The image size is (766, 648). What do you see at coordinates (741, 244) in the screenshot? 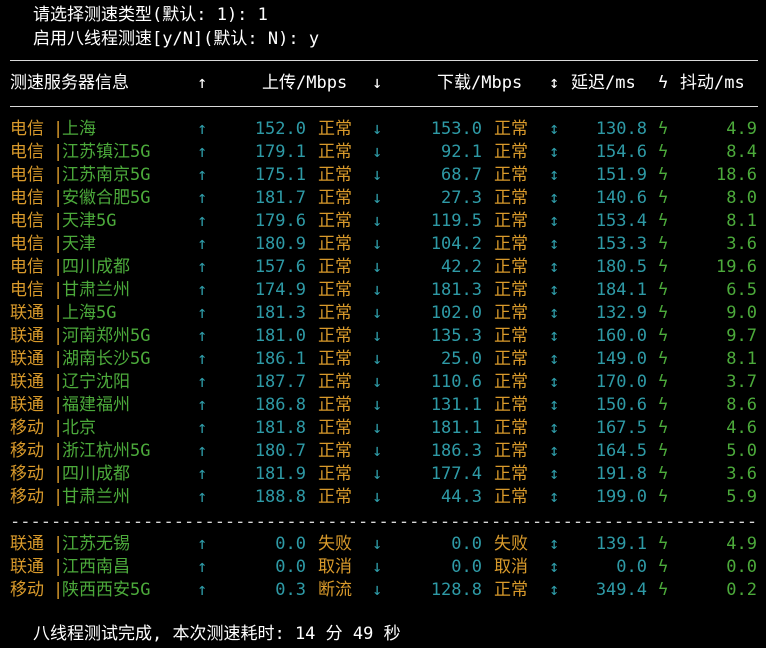
I see `jitter-value: 3.6` at bounding box center [741, 244].